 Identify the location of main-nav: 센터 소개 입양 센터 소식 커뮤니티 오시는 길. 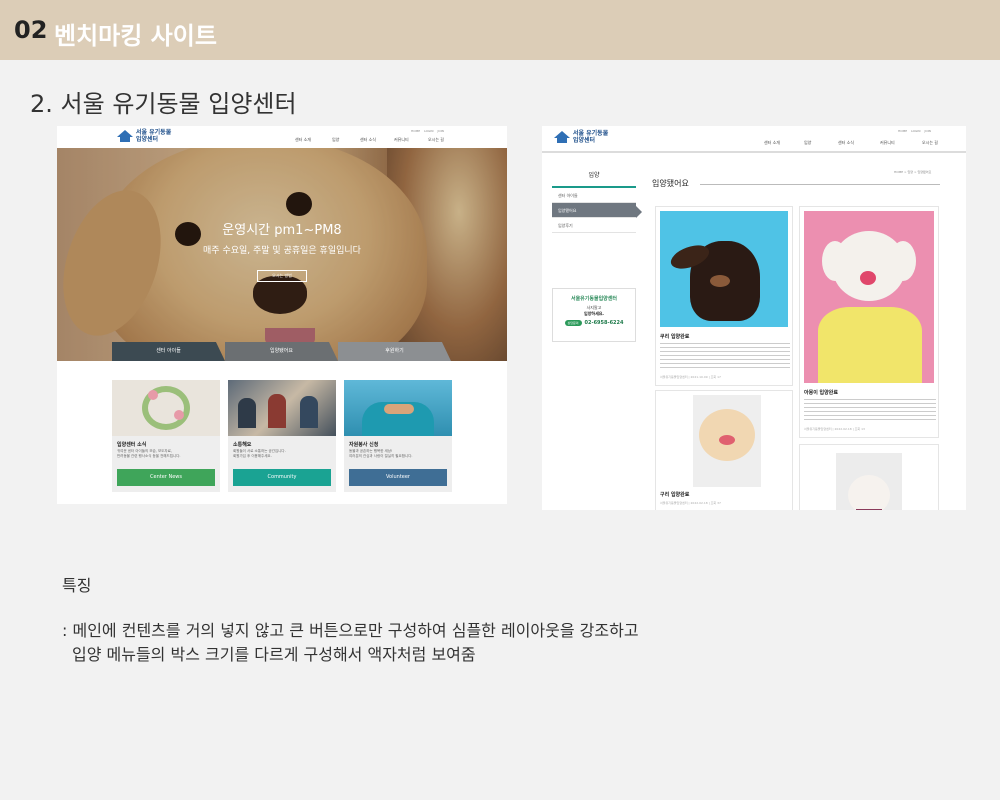
(376, 140).